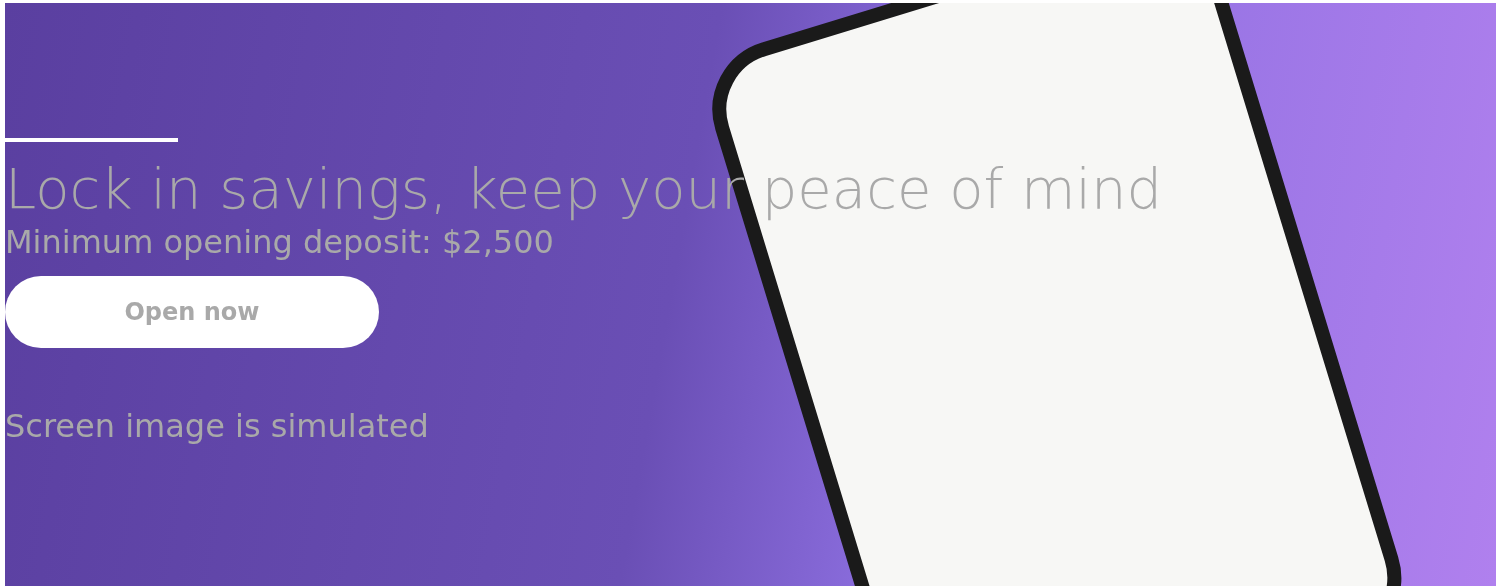 The image size is (1496, 586). Describe the element at coordinates (192, 312) in the screenshot. I see `open-now-button: Open now` at that location.